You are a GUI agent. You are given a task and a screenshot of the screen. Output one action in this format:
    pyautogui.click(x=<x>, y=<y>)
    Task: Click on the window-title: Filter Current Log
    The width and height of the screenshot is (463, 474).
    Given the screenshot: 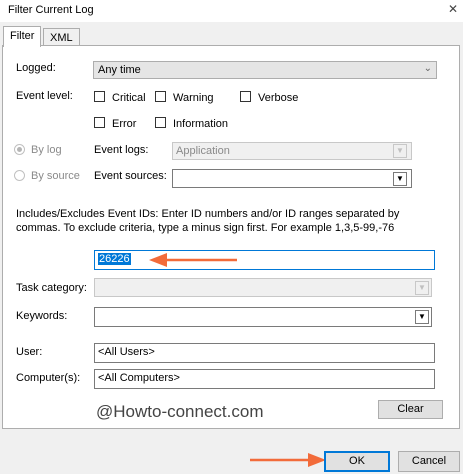 What is the action you would take?
    pyautogui.click(x=51, y=10)
    